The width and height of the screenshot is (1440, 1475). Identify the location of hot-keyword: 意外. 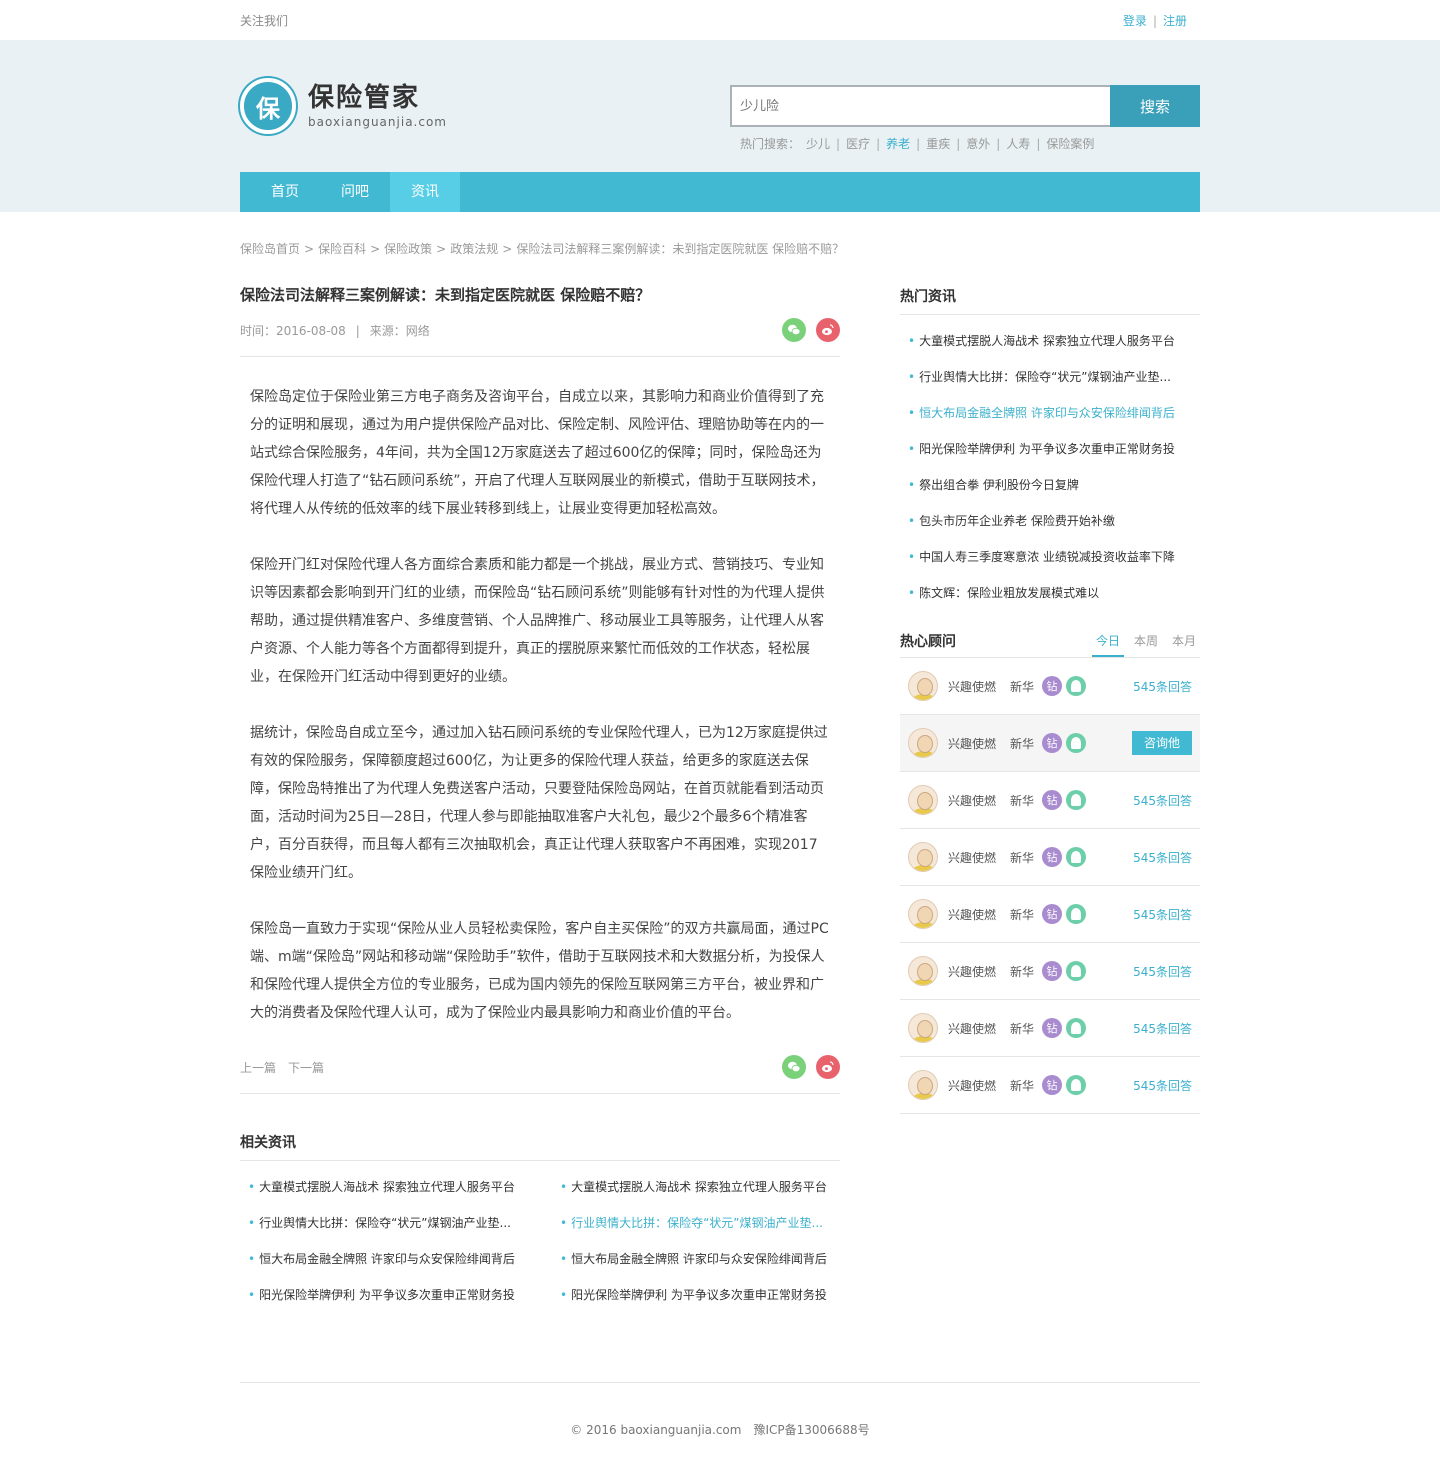
(978, 144).